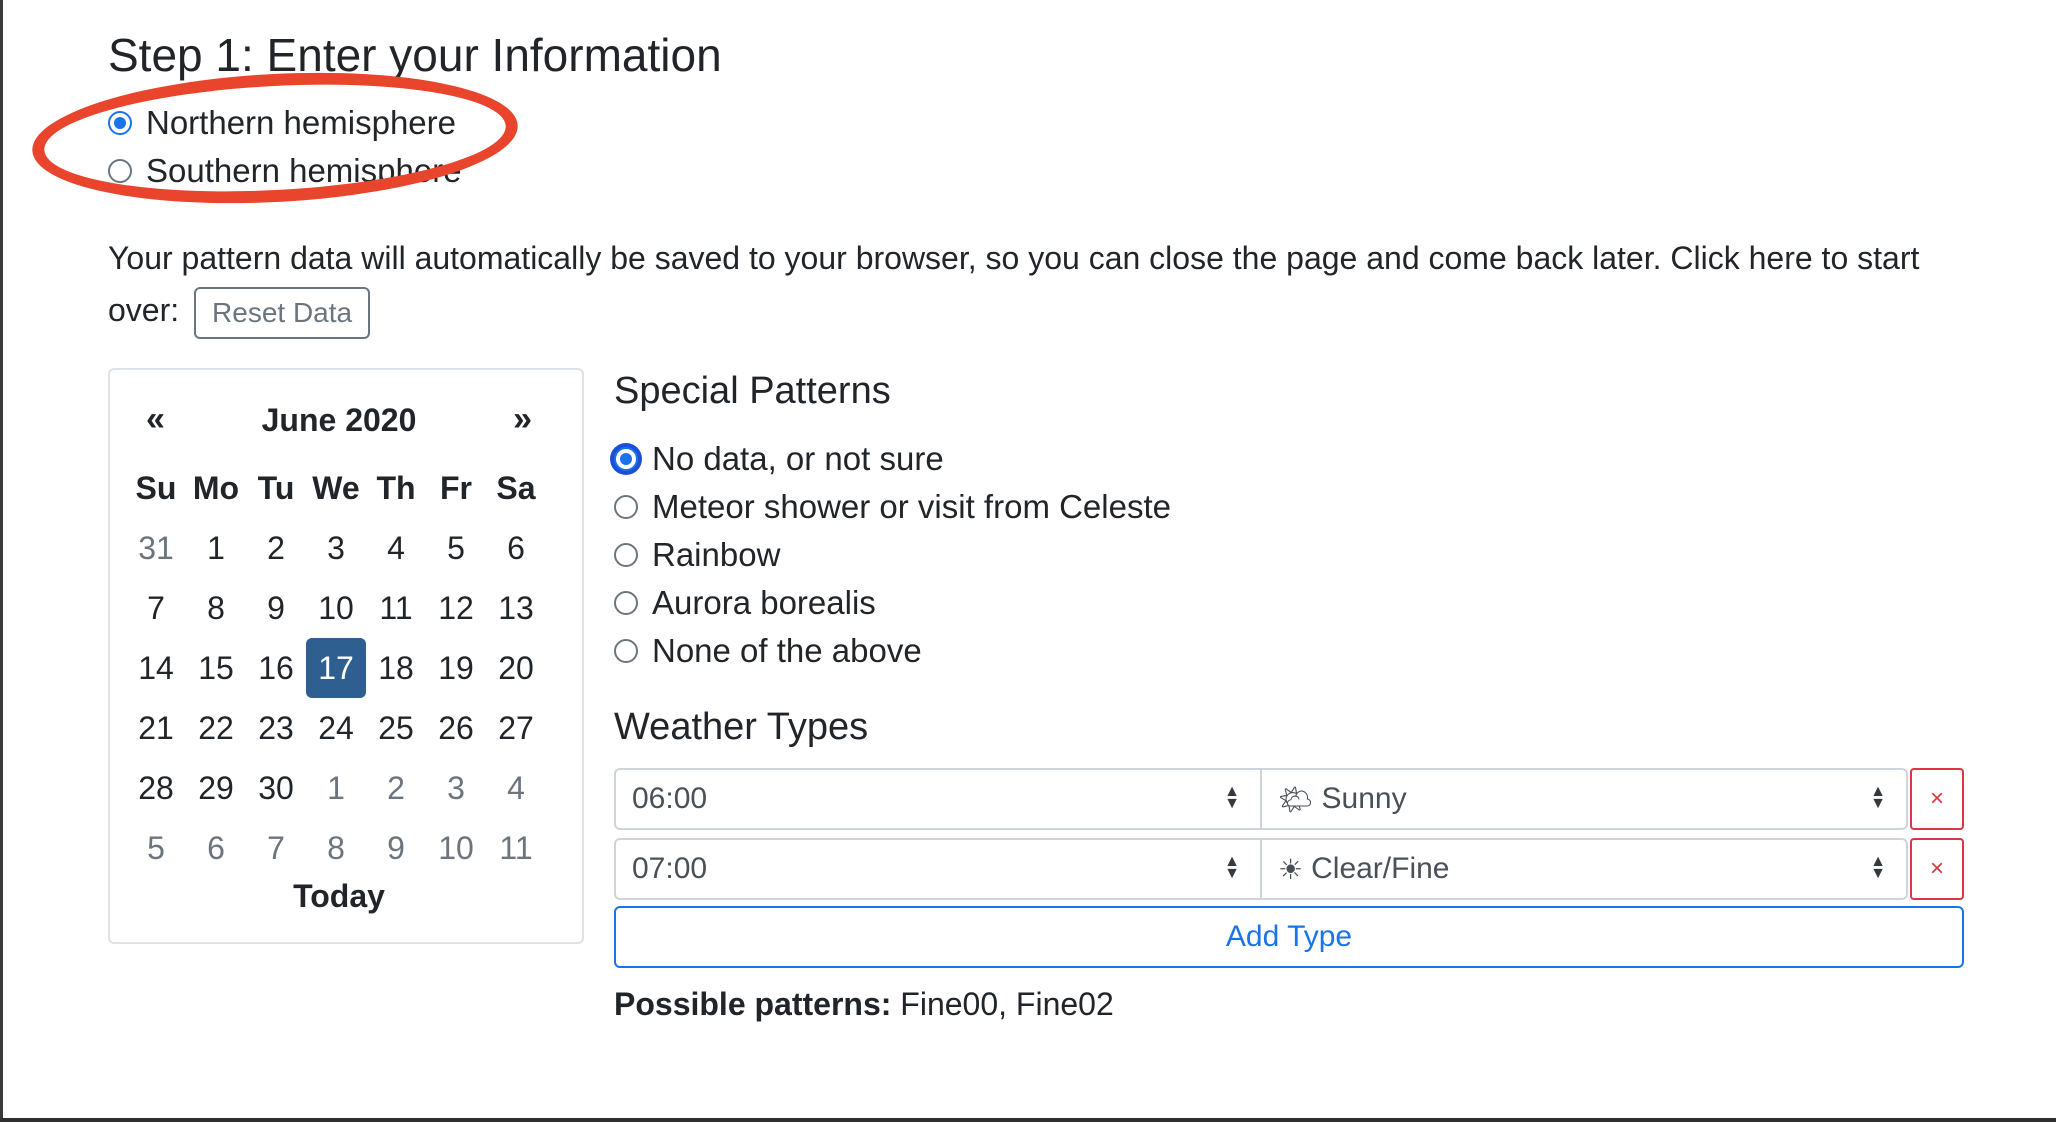  I want to click on pattern-option-label: Aurora borealis, so click(764, 602).